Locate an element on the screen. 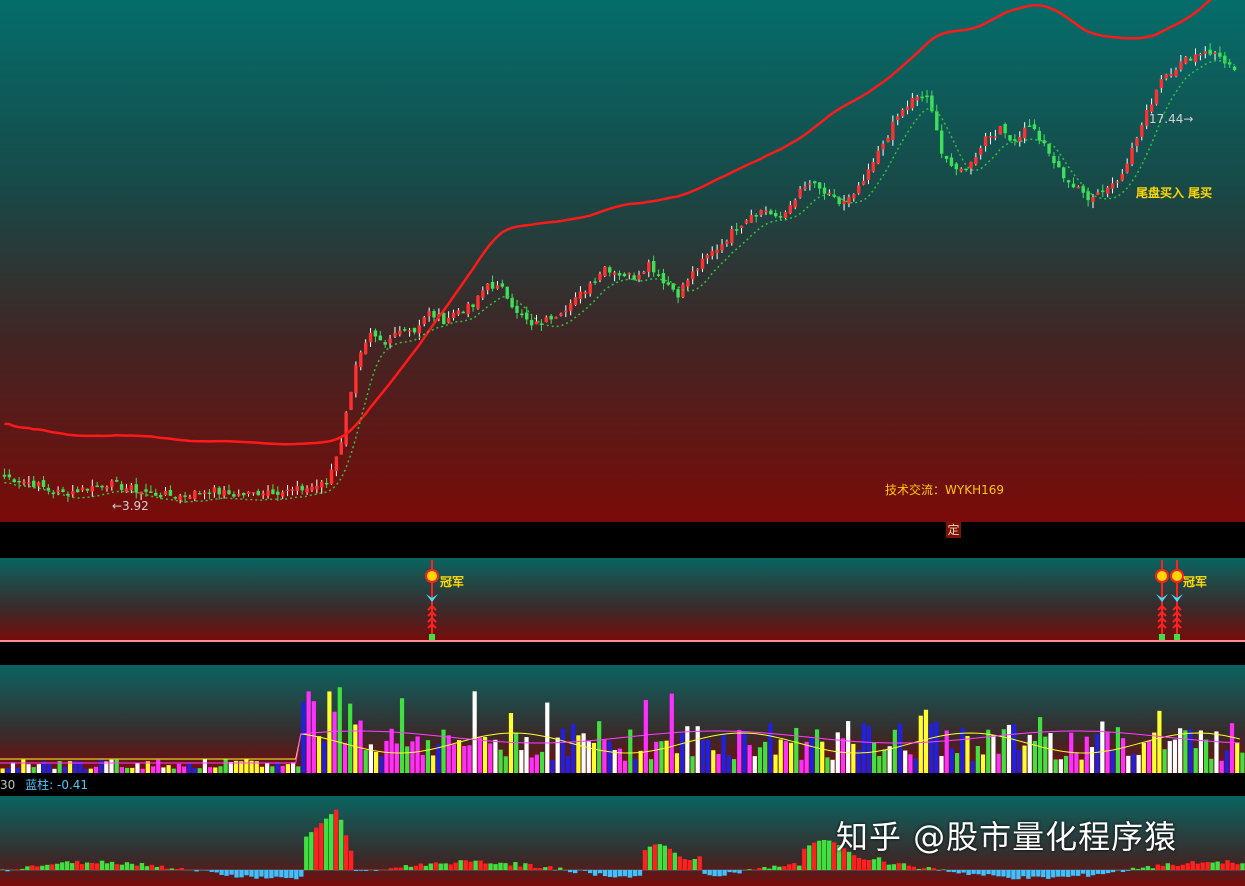 This screenshot has height=886, width=1245. date-marker: 定 is located at coordinates (953, 530).